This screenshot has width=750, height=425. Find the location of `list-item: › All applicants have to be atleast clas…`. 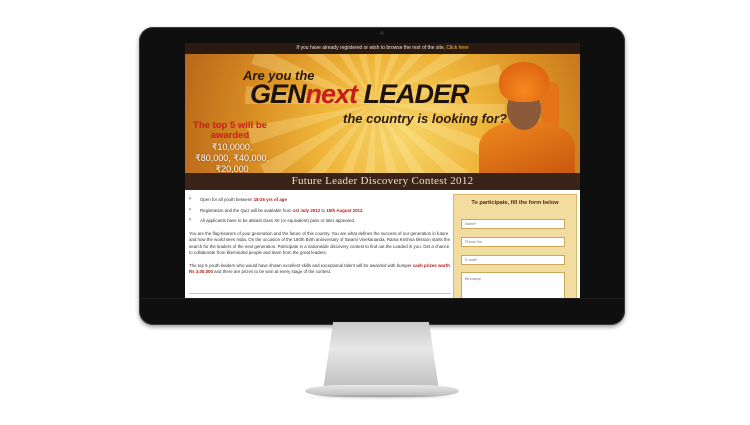

list-item: › All applicants have to be atleast clas… is located at coordinates (272, 220).